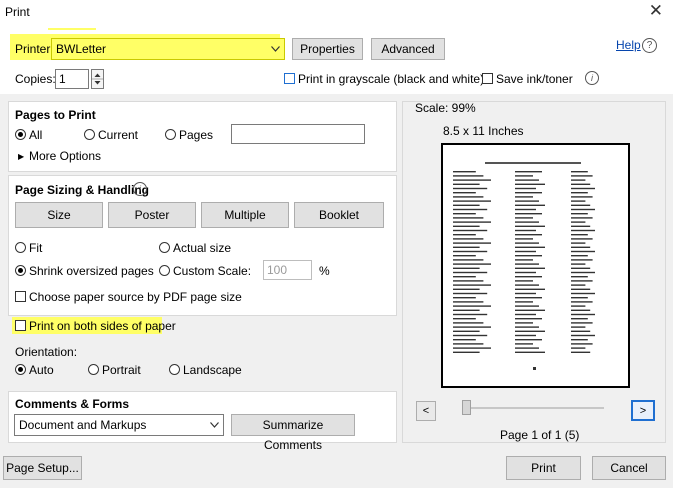 The width and height of the screenshot is (673, 488). Describe the element at coordinates (121, 370) in the screenshot. I see `portrait-label: Portrait` at that location.